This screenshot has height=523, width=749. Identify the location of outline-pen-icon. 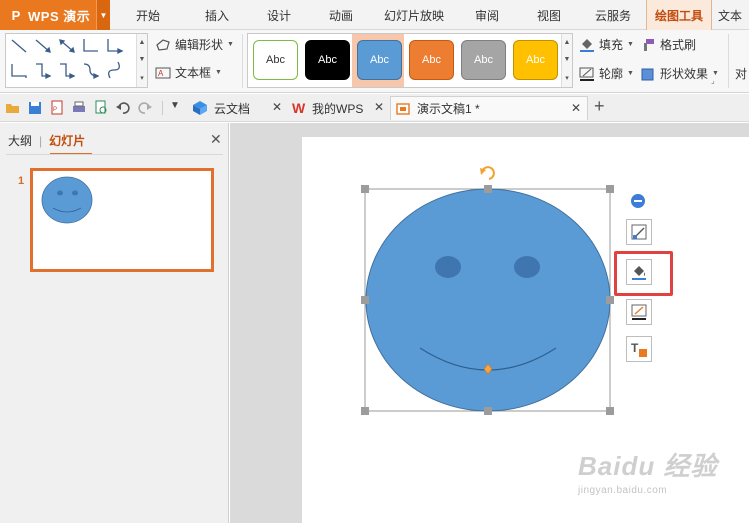
(639, 312).